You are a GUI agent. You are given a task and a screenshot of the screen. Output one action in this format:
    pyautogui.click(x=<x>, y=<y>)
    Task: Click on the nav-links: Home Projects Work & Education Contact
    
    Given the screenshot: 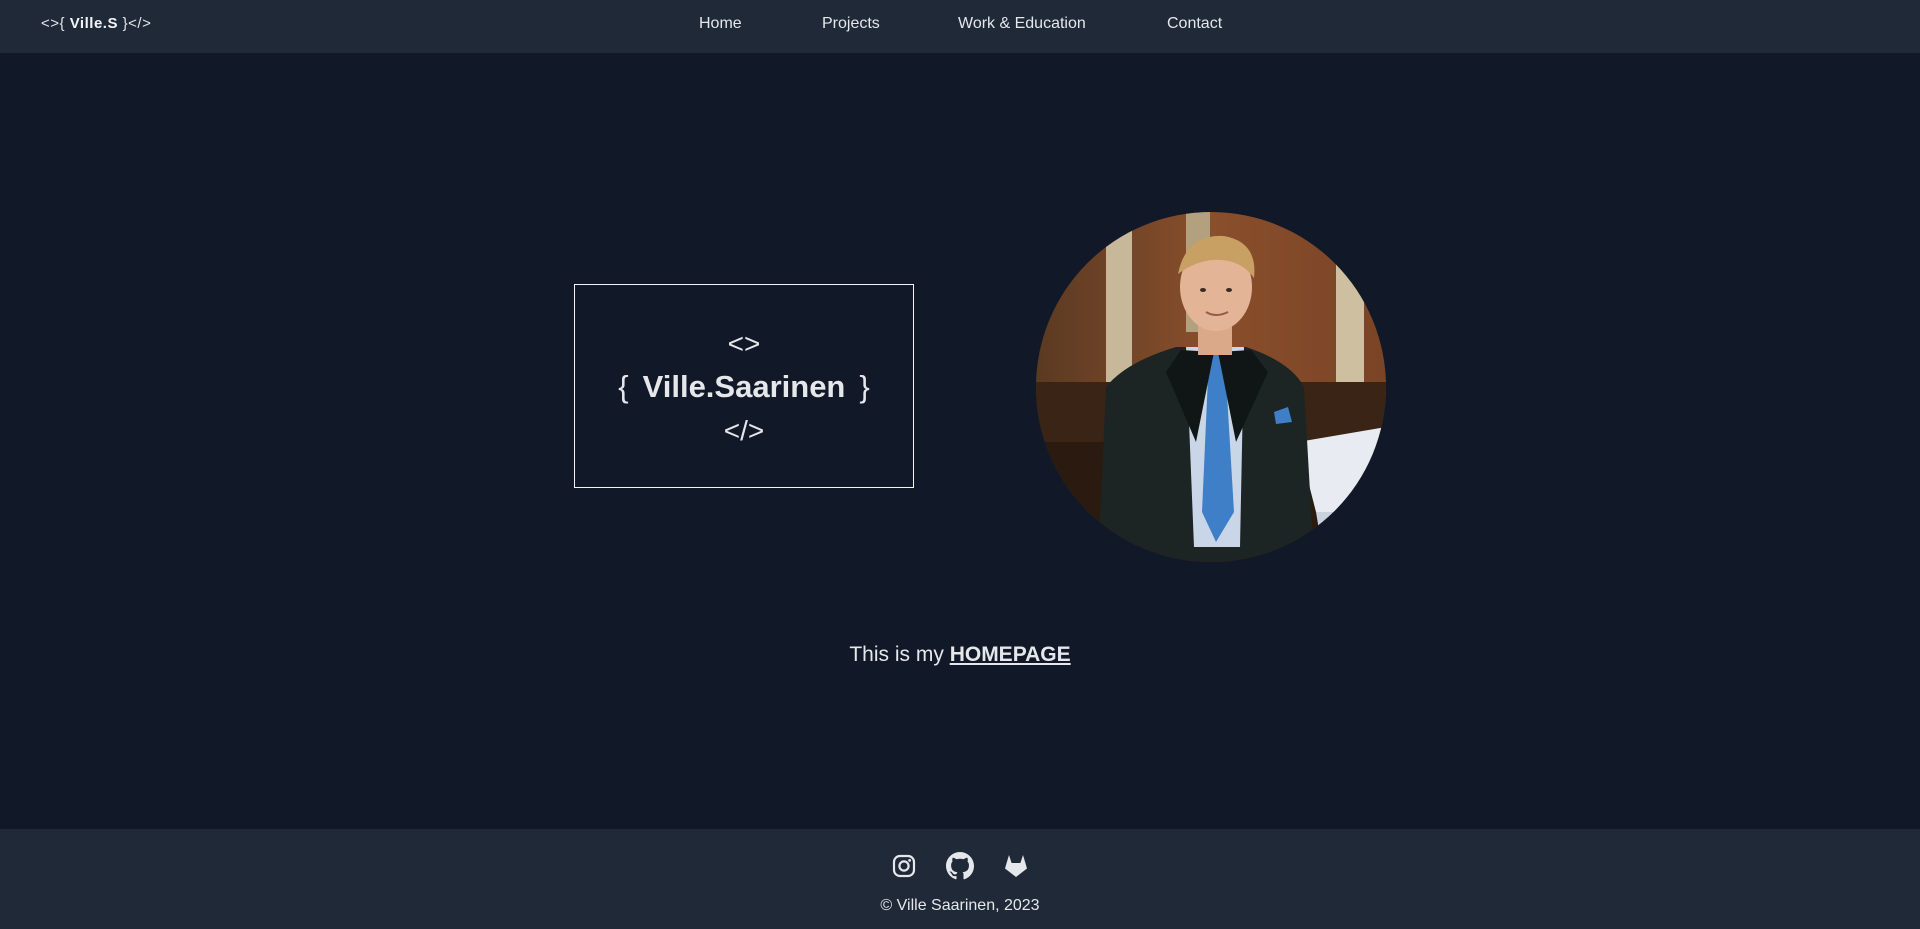 What is the action you would take?
    pyautogui.click(x=960, y=26)
    